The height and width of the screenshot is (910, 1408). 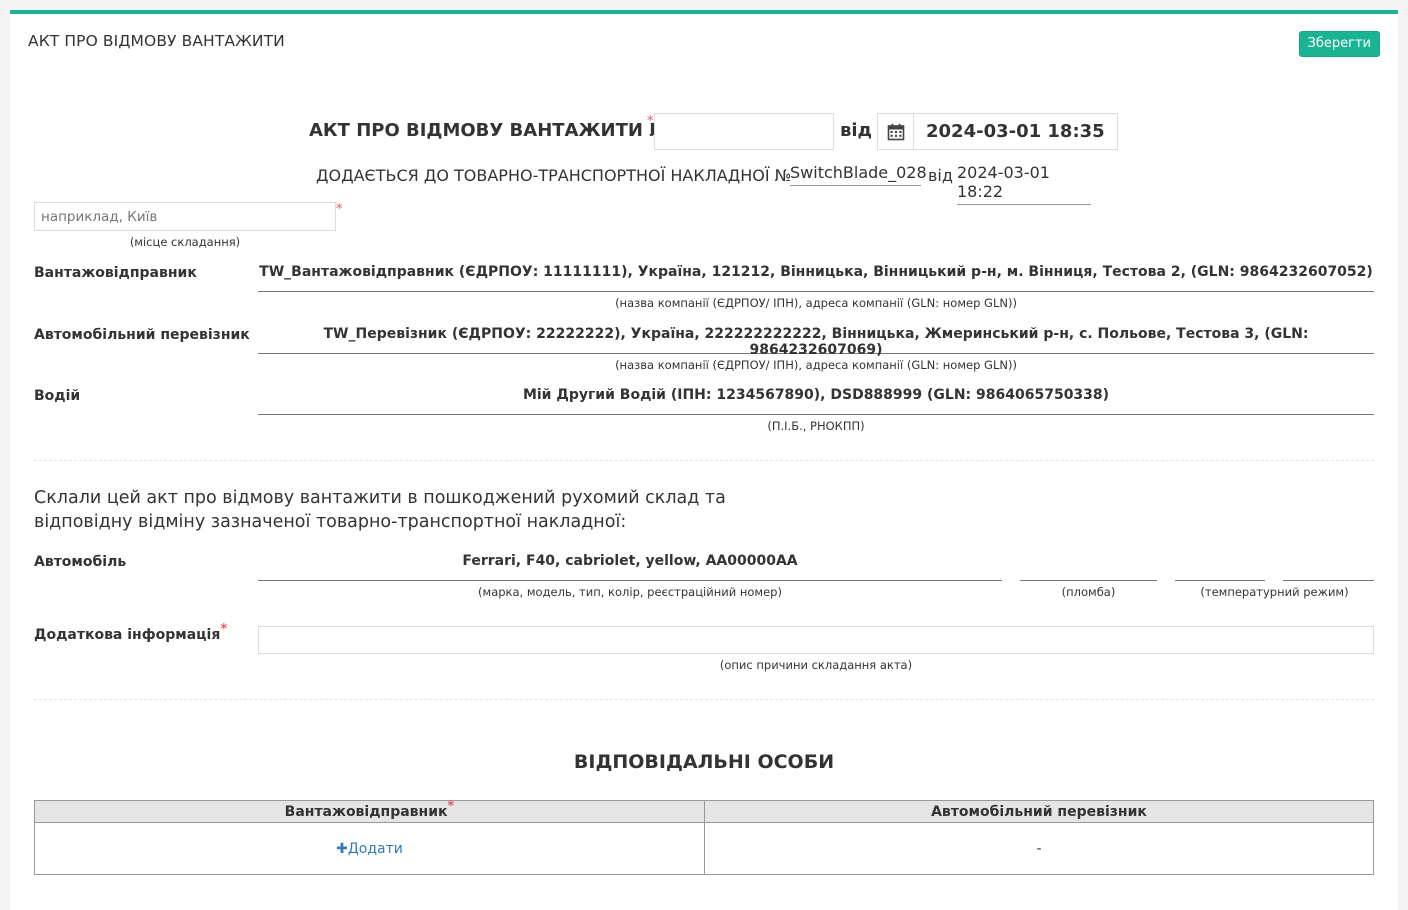 What do you see at coordinates (1328, 567) in the screenshot?
I see `temperature-to-value` at bounding box center [1328, 567].